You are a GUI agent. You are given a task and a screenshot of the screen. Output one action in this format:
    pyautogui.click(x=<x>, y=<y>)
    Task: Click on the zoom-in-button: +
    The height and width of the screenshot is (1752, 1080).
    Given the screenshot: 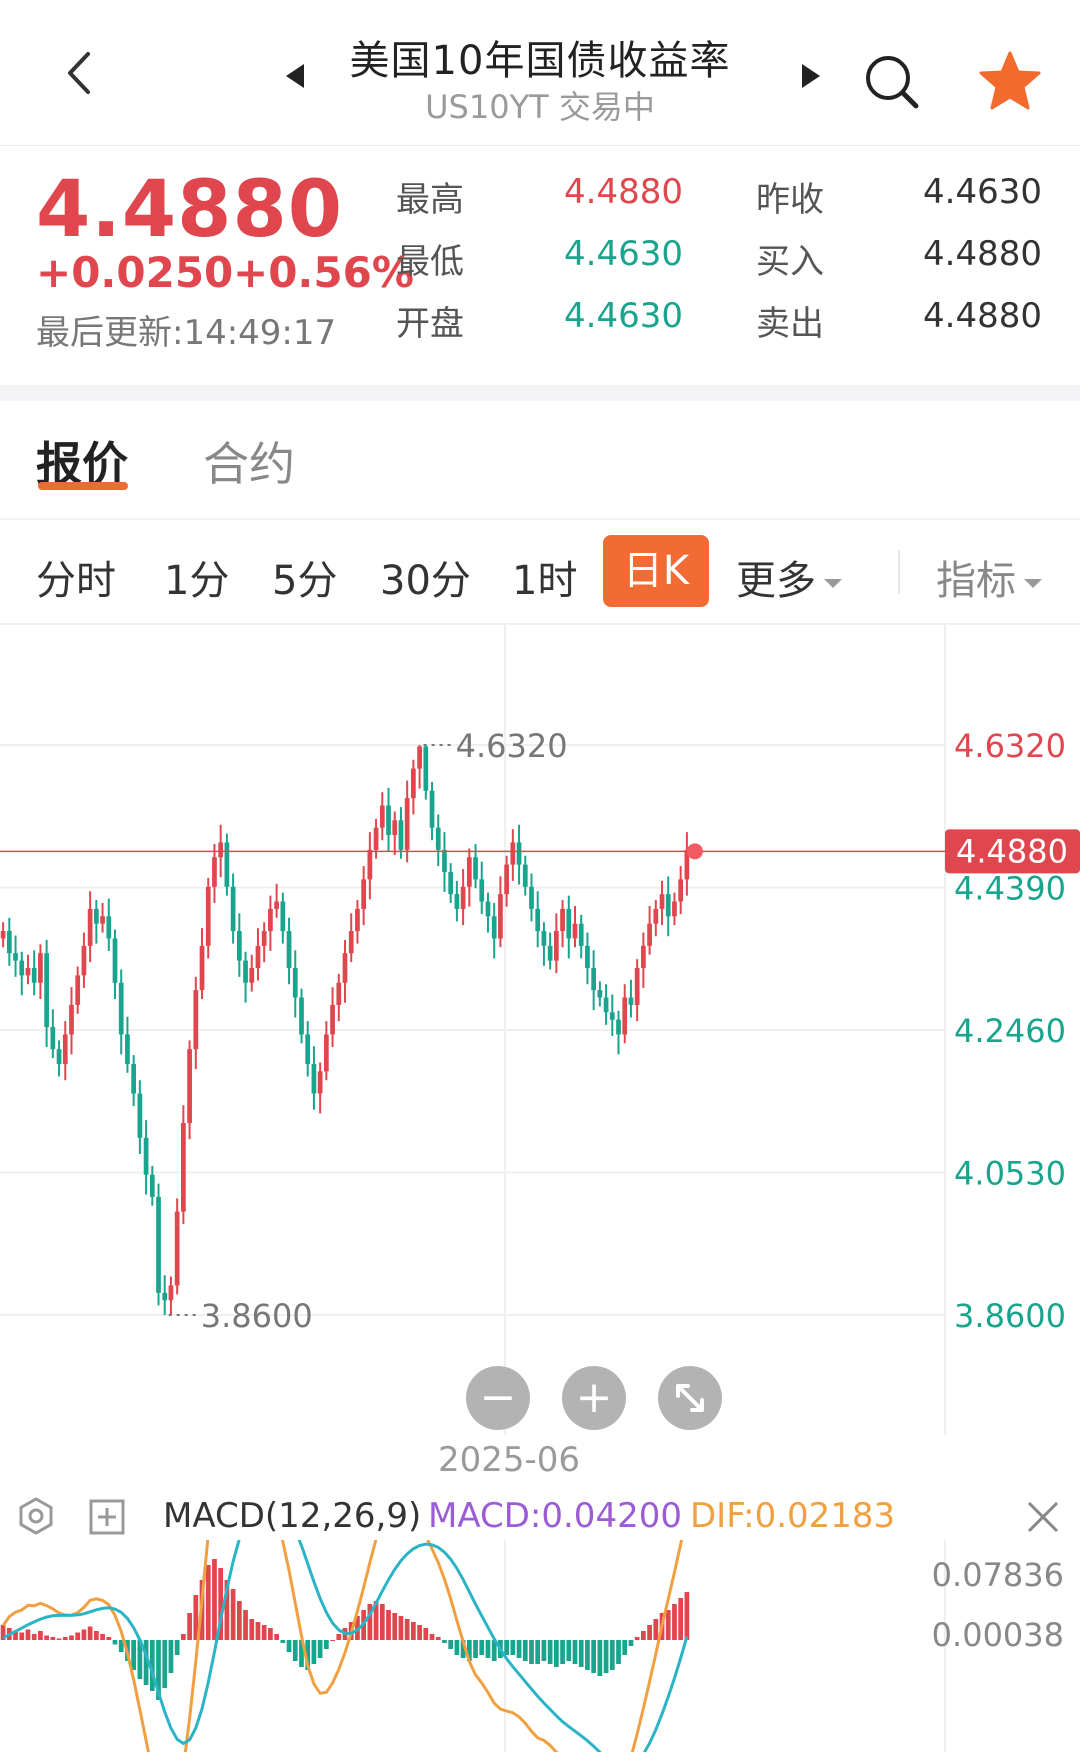 What is the action you would take?
    pyautogui.click(x=594, y=1398)
    